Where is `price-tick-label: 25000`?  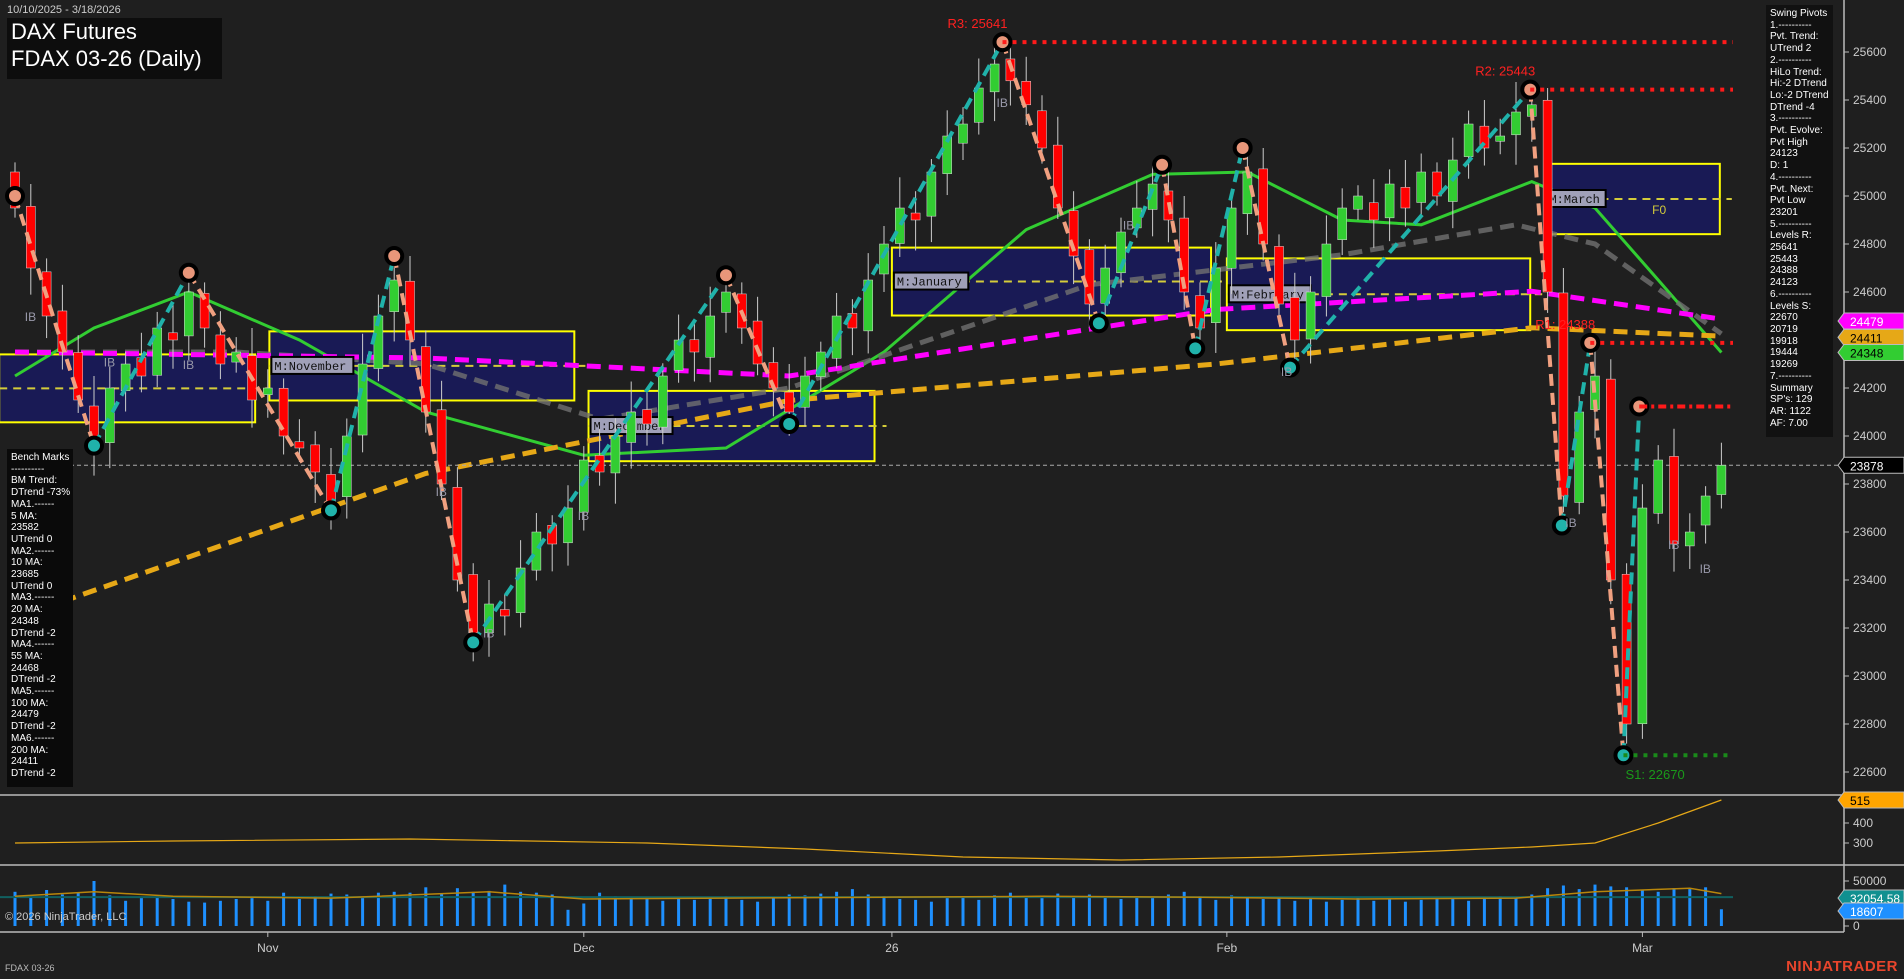
price-tick-label: 25000 is located at coordinates (1870, 196).